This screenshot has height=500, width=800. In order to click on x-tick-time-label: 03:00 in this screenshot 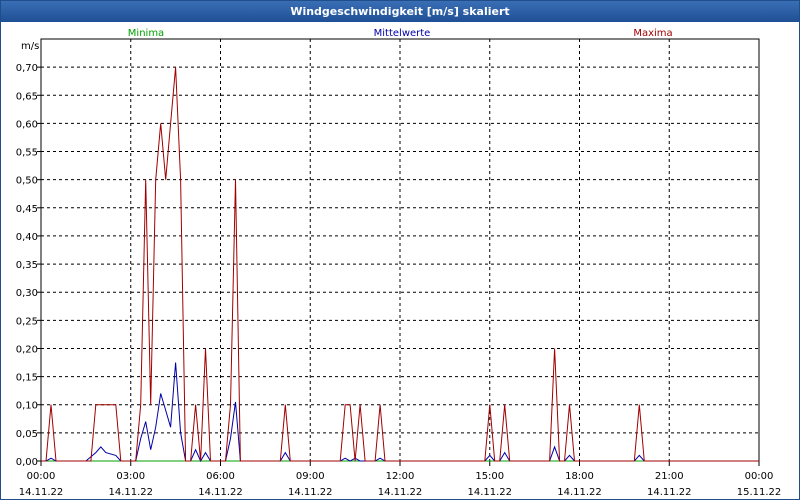, I will do `click(130, 476)`.